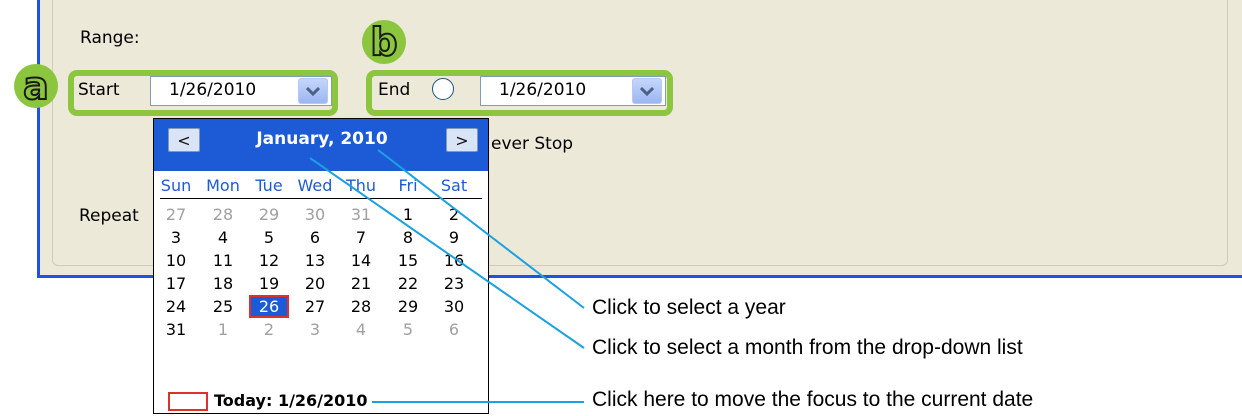 The width and height of the screenshot is (1242, 416). What do you see at coordinates (689, 307) in the screenshot?
I see `annotation-year: Click to select a year` at bounding box center [689, 307].